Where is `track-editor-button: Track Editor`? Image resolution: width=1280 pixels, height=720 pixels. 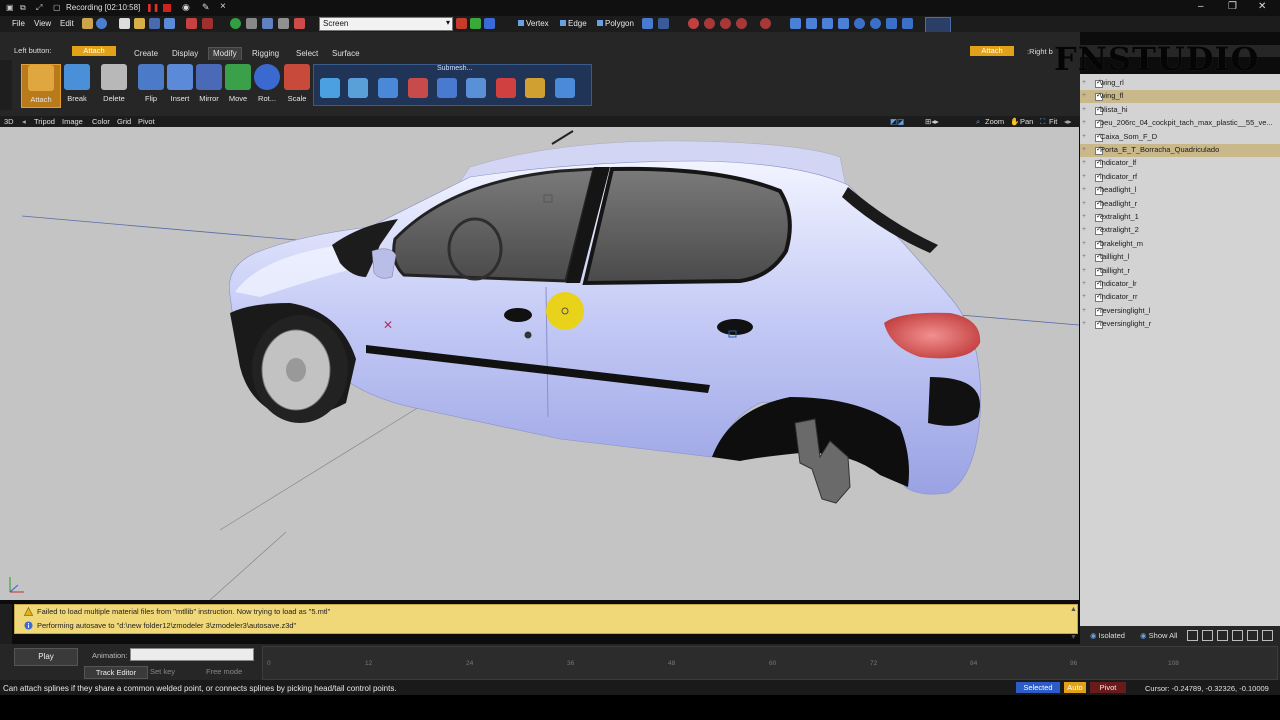
track-editor-button: Track Editor is located at coordinates (116, 672).